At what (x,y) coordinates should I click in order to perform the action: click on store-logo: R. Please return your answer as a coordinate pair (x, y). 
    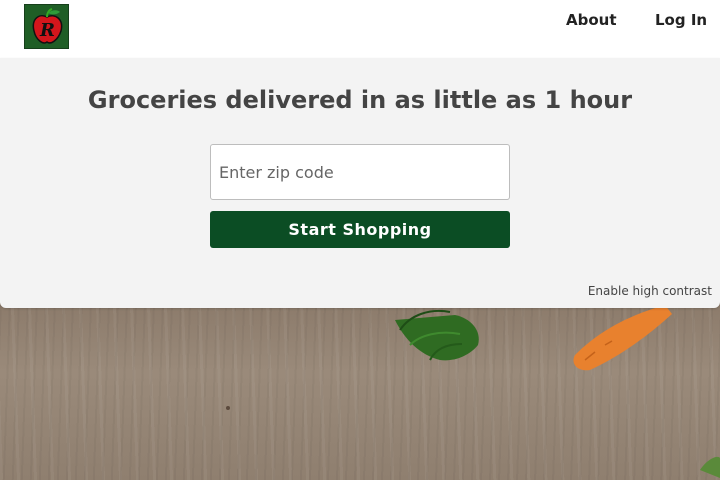
    Looking at the image, I should click on (46, 26).